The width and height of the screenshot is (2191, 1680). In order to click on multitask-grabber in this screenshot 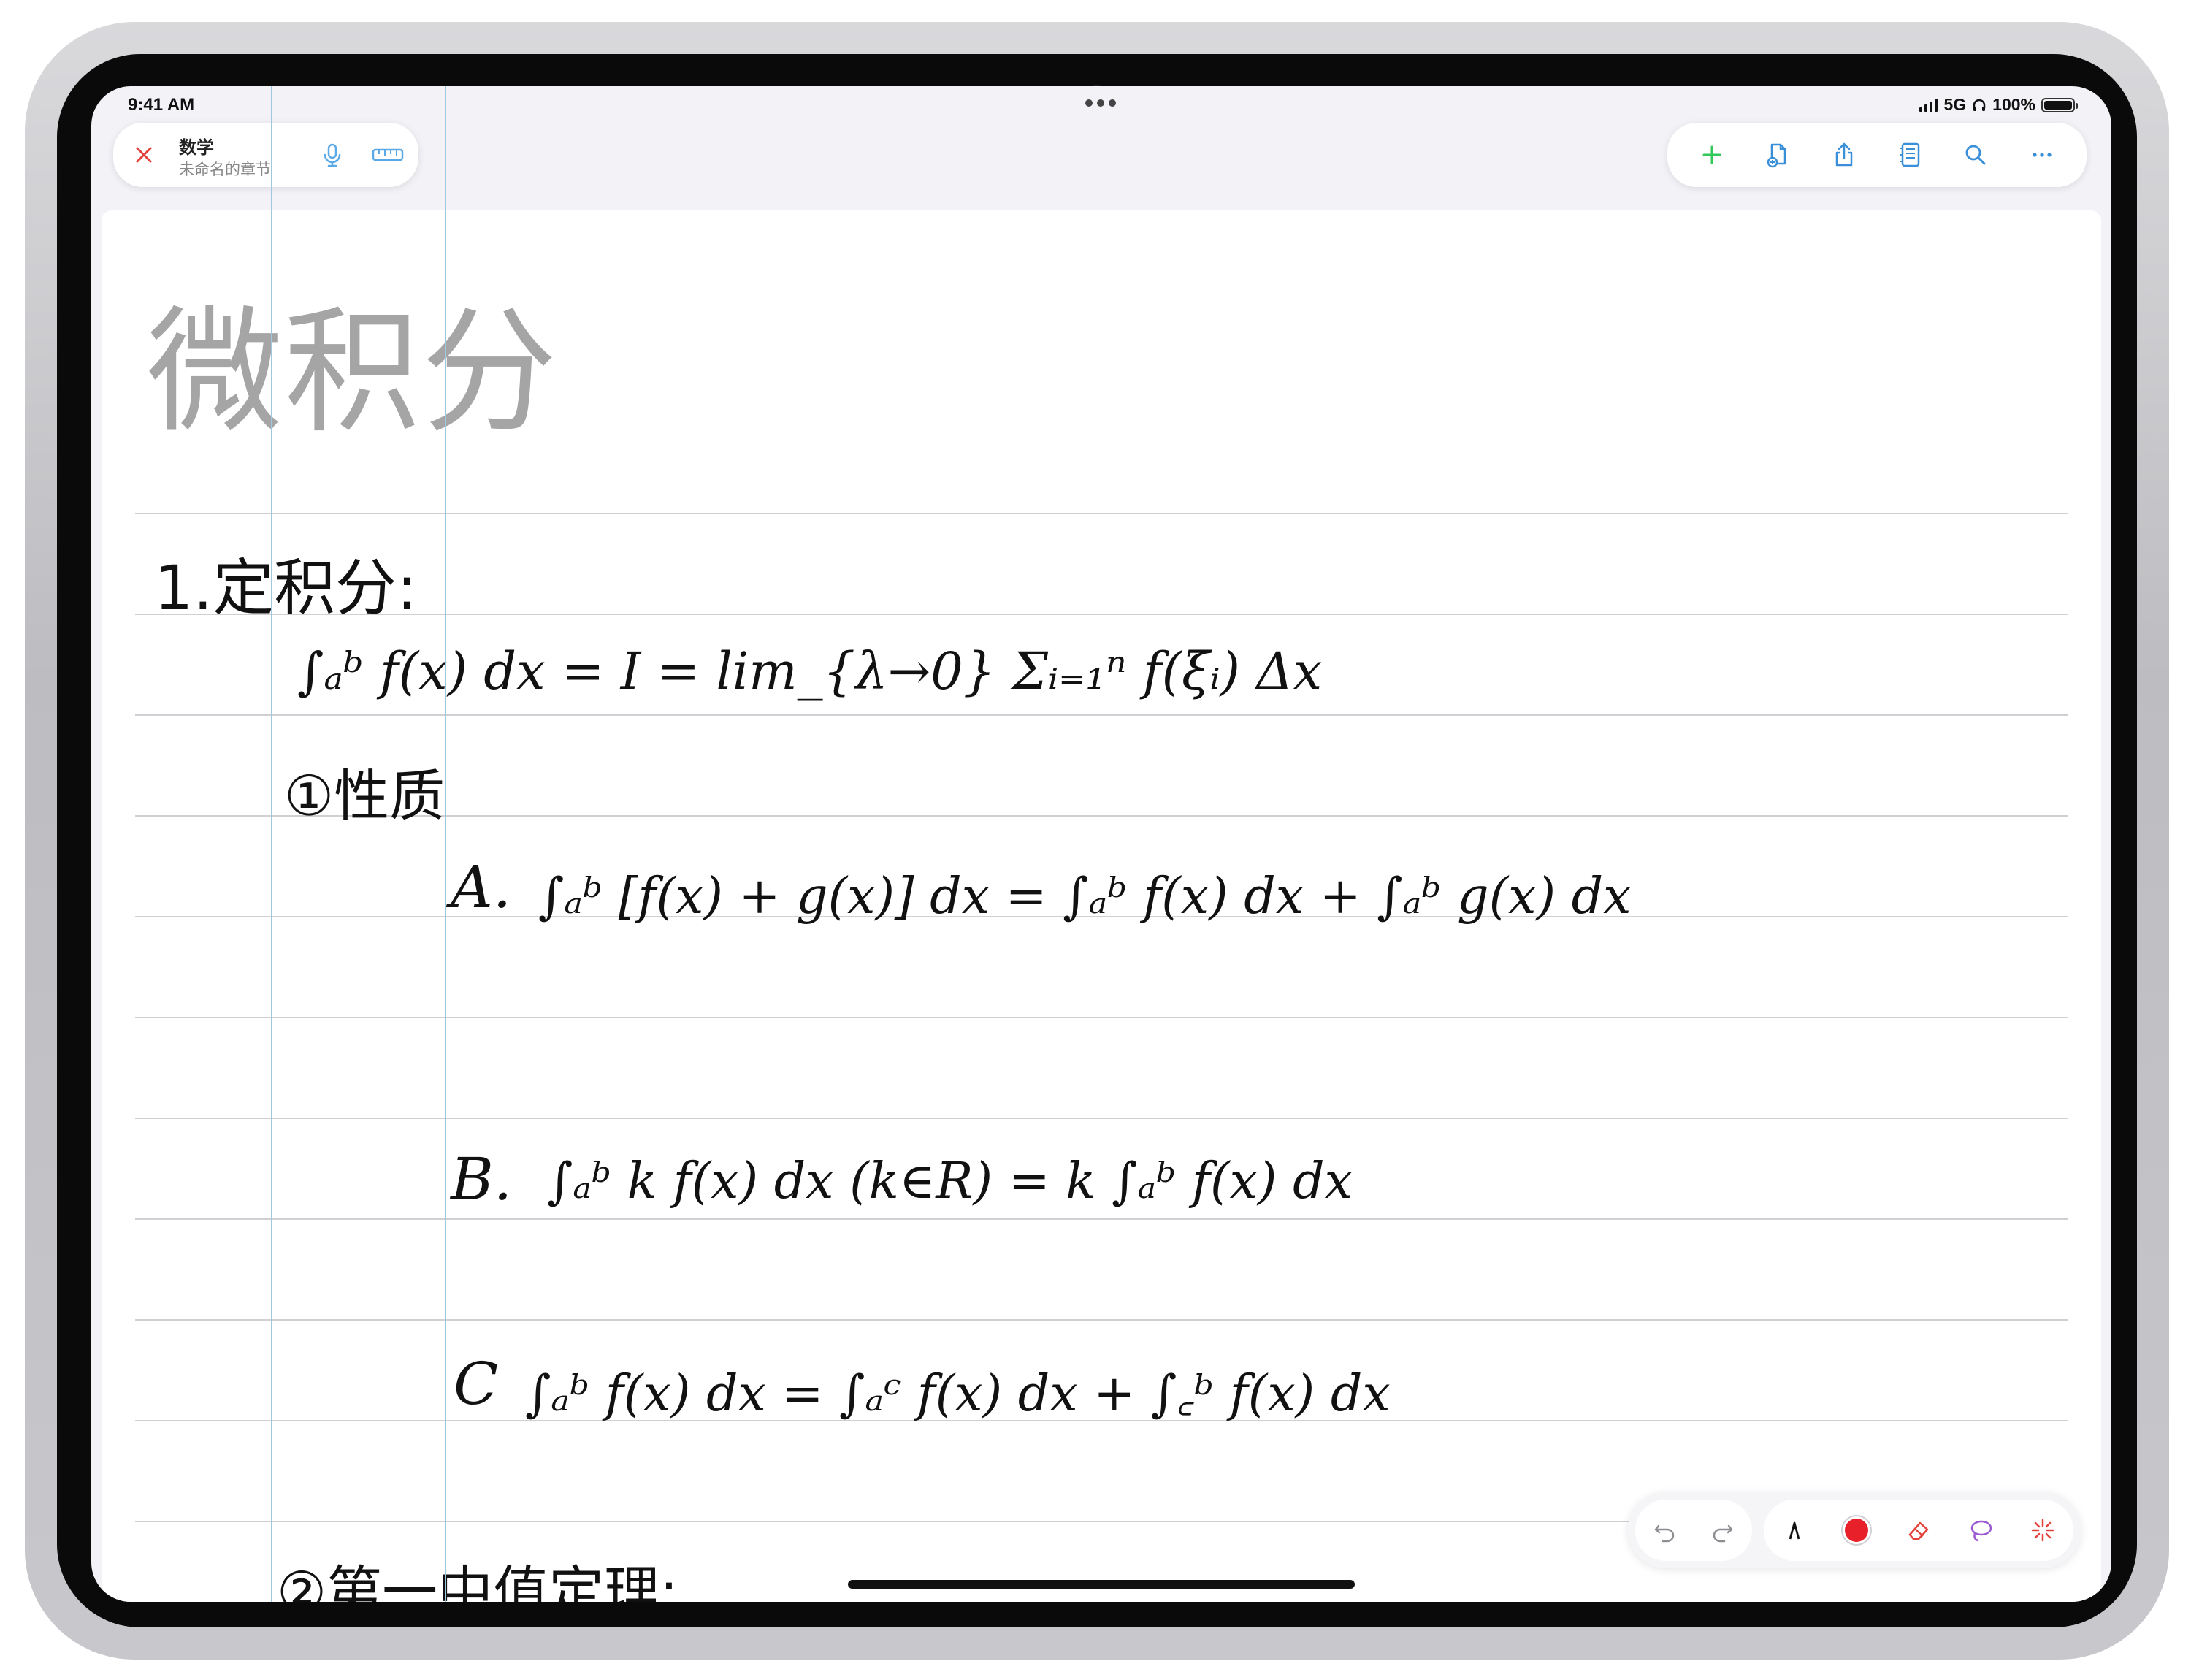, I will do `click(1100, 103)`.